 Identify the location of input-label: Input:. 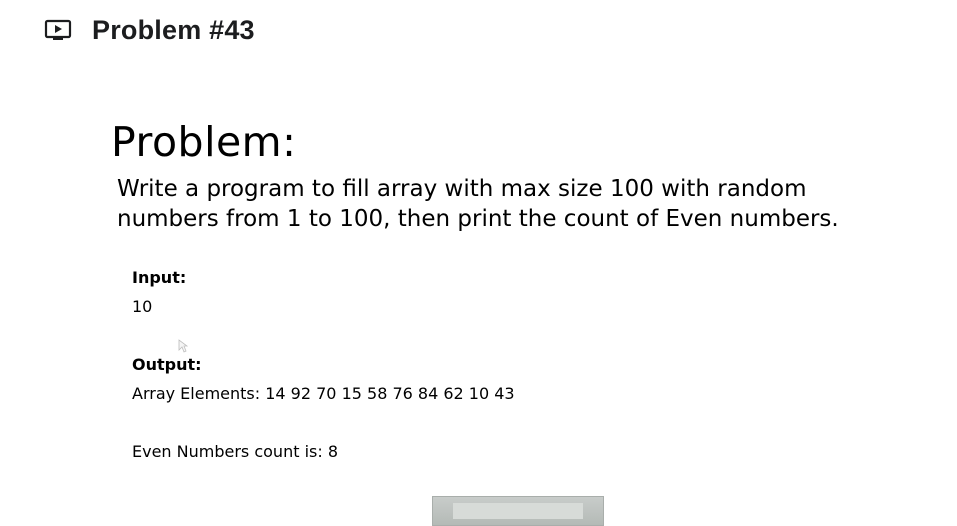
(159, 277).